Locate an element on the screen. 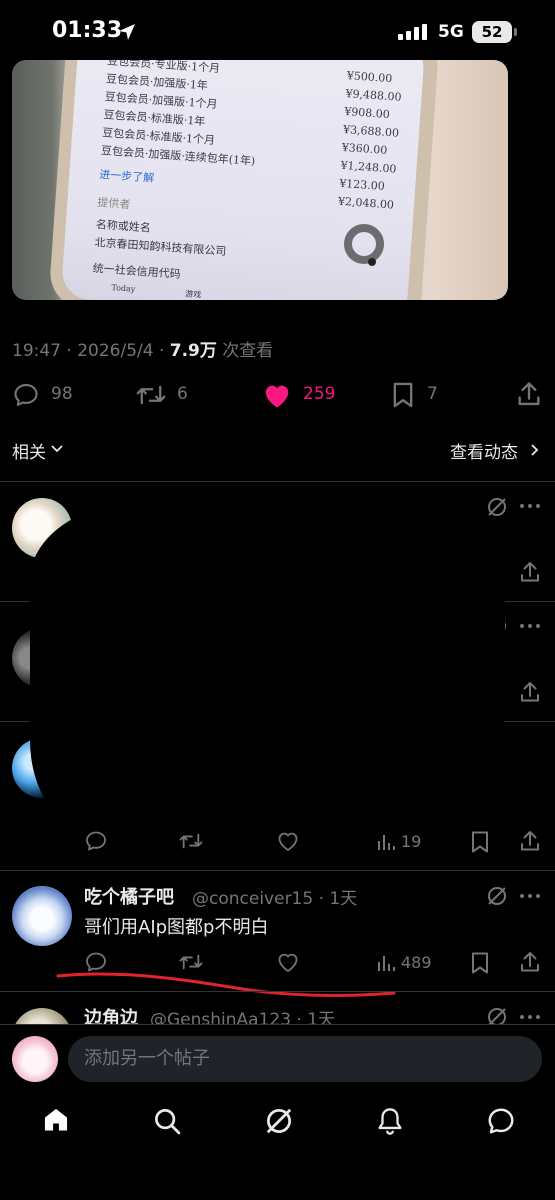  photo-row-label: 豆包会员·加强版·连续包年(1年) is located at coordinates (178, 156).